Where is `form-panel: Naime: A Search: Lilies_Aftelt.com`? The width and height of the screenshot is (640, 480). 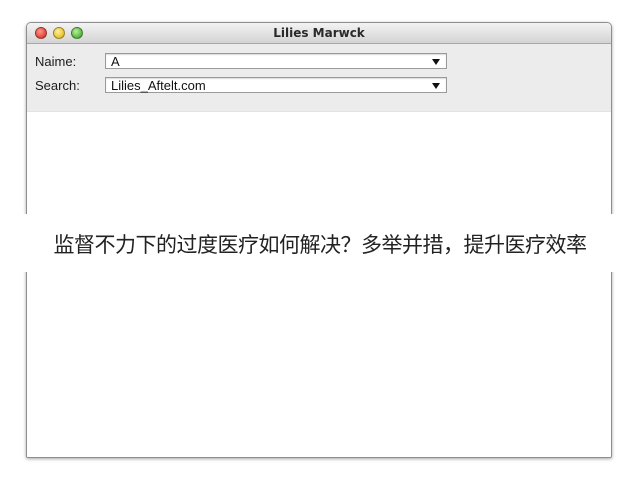
form-panel: Naime: A Search: Lilies_Aftelt.com is located at coordinates (319, 78).